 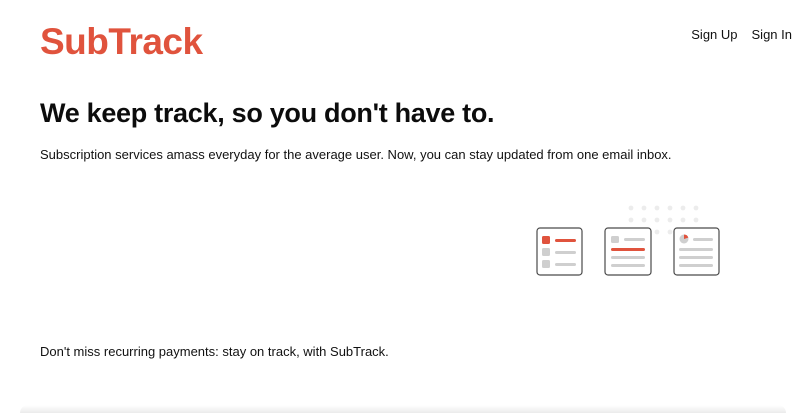 What do you see at coordinates (696, 251) in the screenshot?
I see `chart-card-icon` at bounding box center [696, 251].